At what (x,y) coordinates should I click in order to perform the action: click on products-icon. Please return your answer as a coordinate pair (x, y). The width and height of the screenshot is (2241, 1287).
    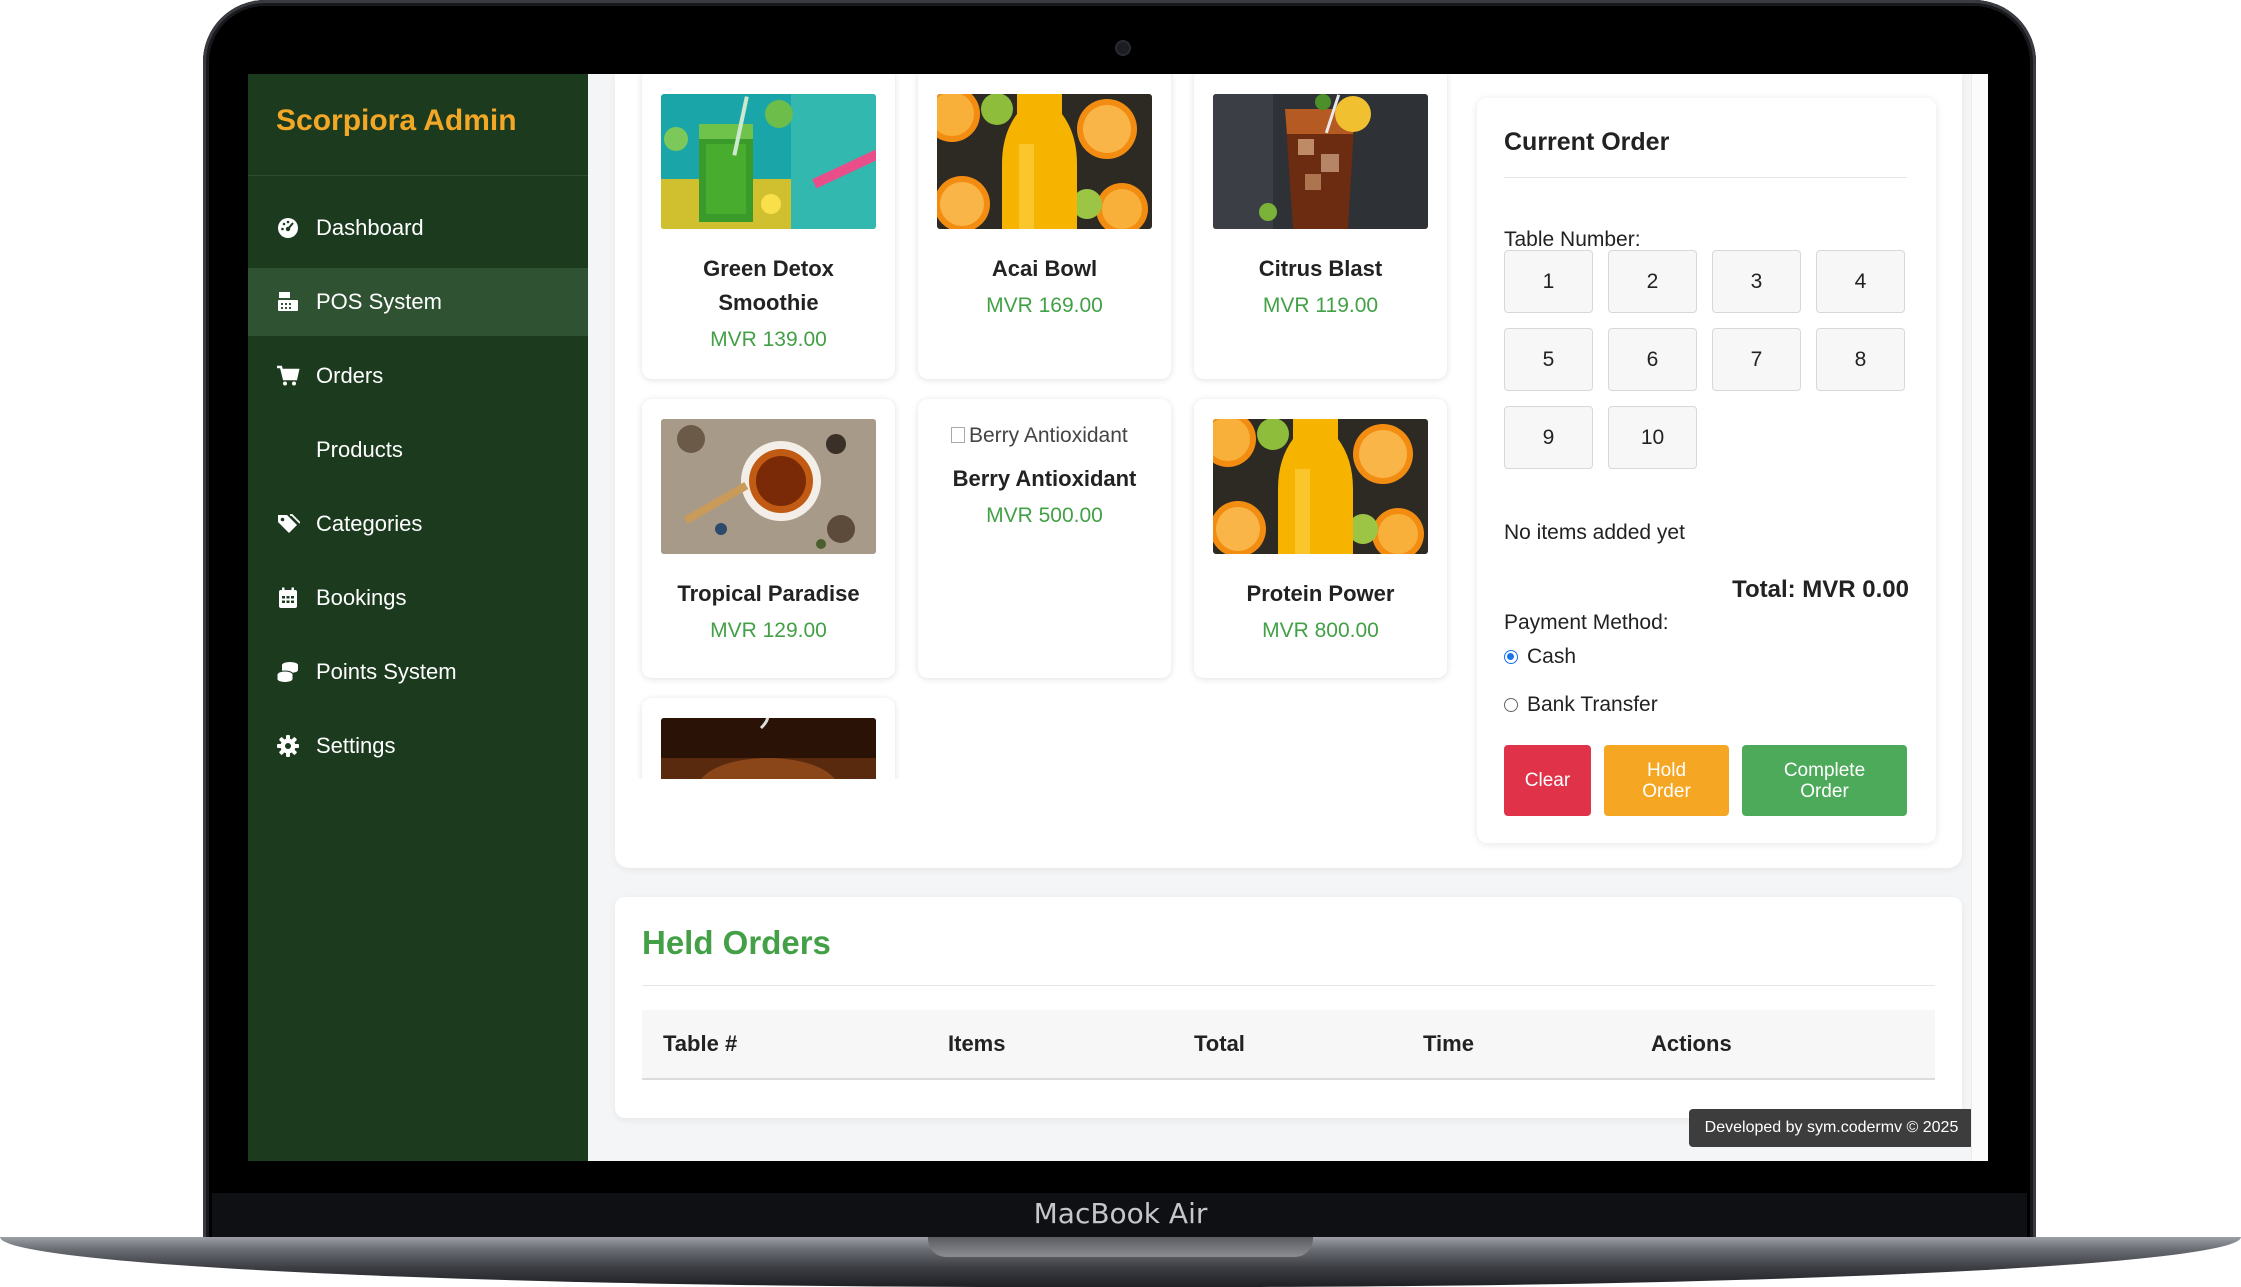
    Looking at the image, I should click on (288, 450).